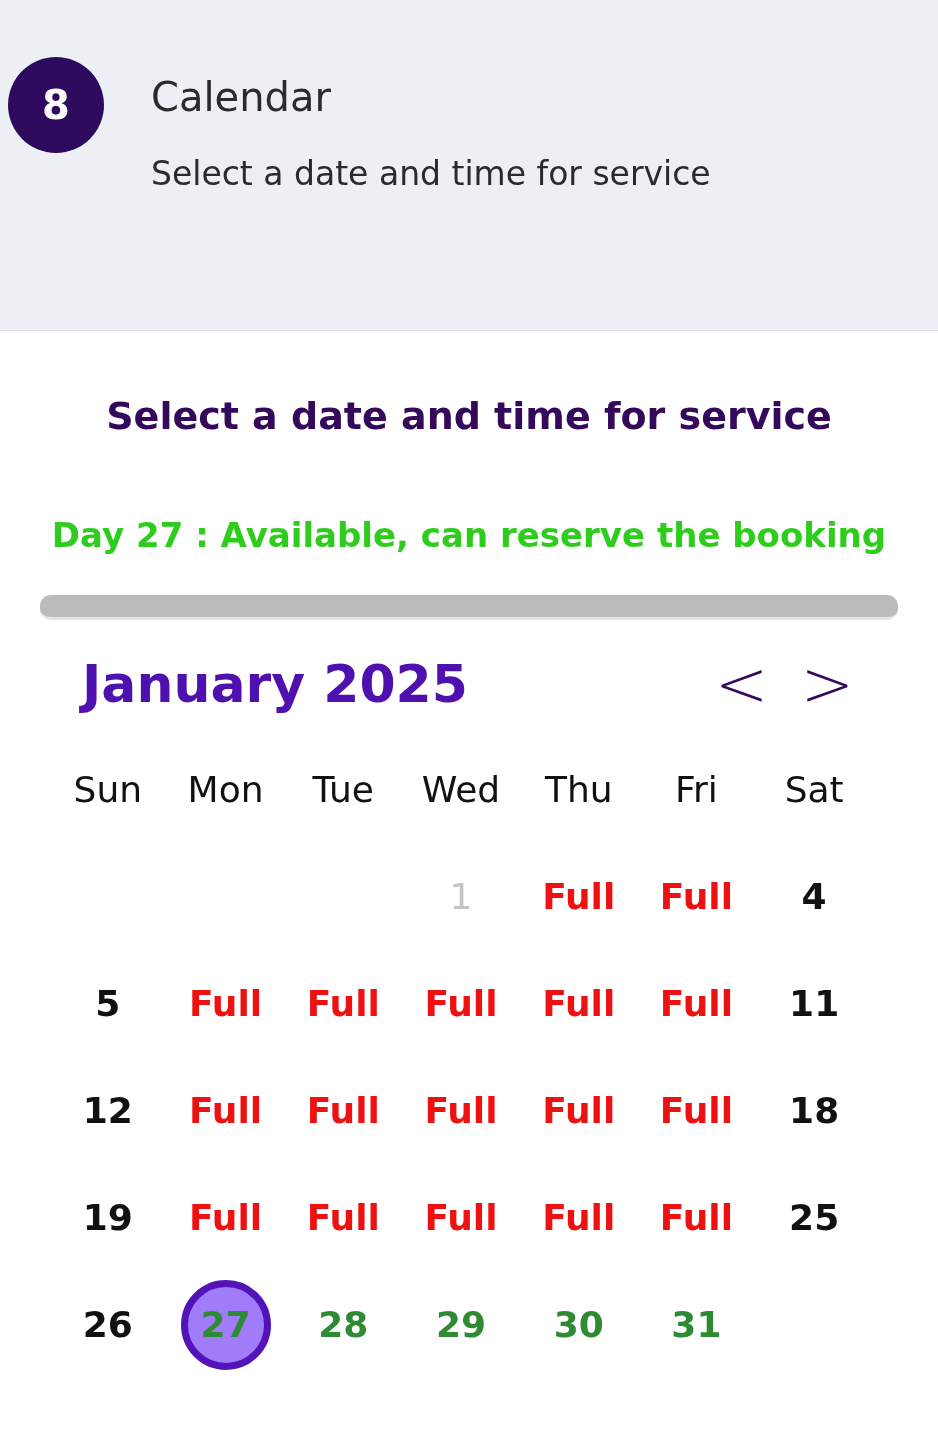  I want to click on calendar-day: 29, so click(461, 1325).